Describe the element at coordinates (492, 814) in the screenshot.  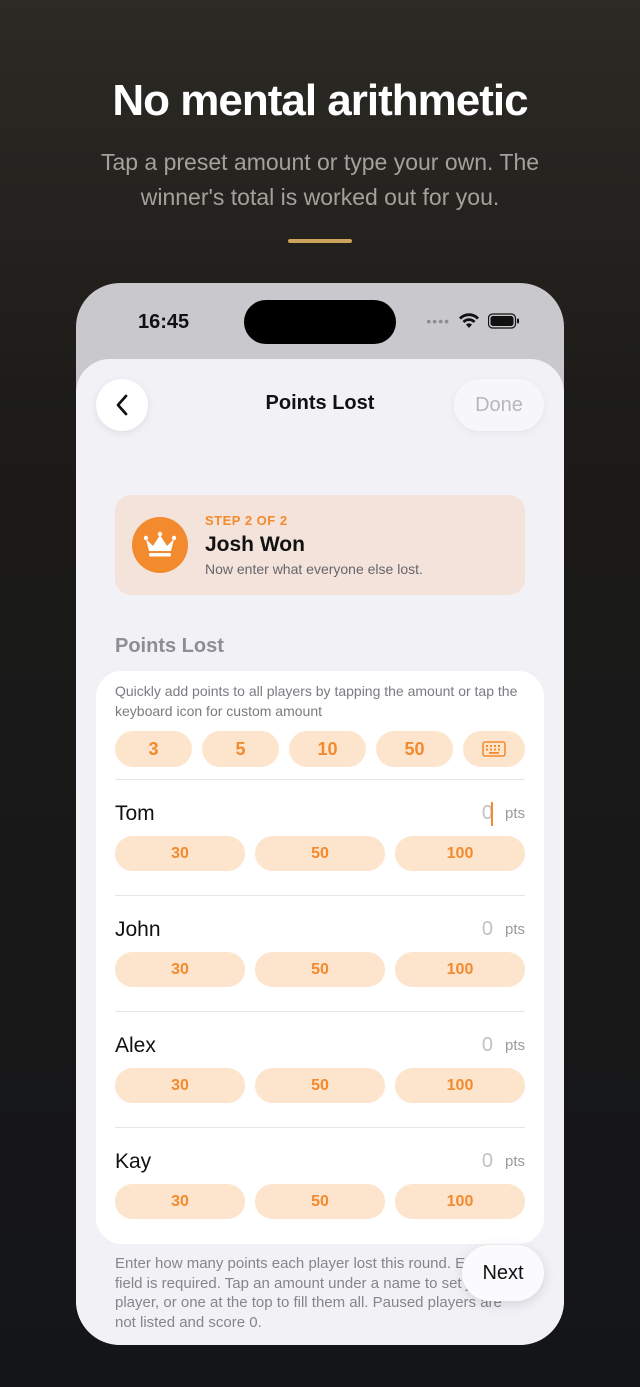
I see `text-cursor` at that location.